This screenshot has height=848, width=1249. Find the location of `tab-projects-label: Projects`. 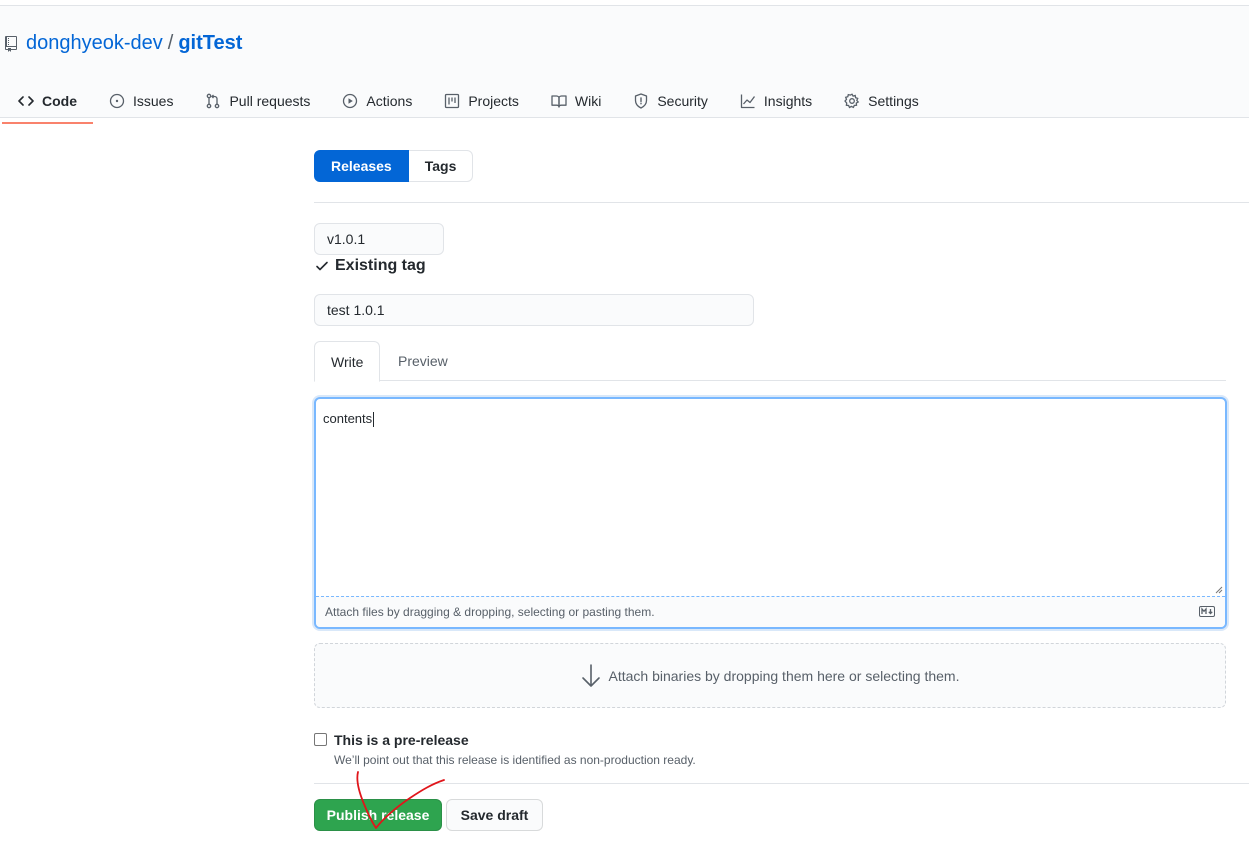

tab-projects-label: Projects is located at coordinates (493, 101).